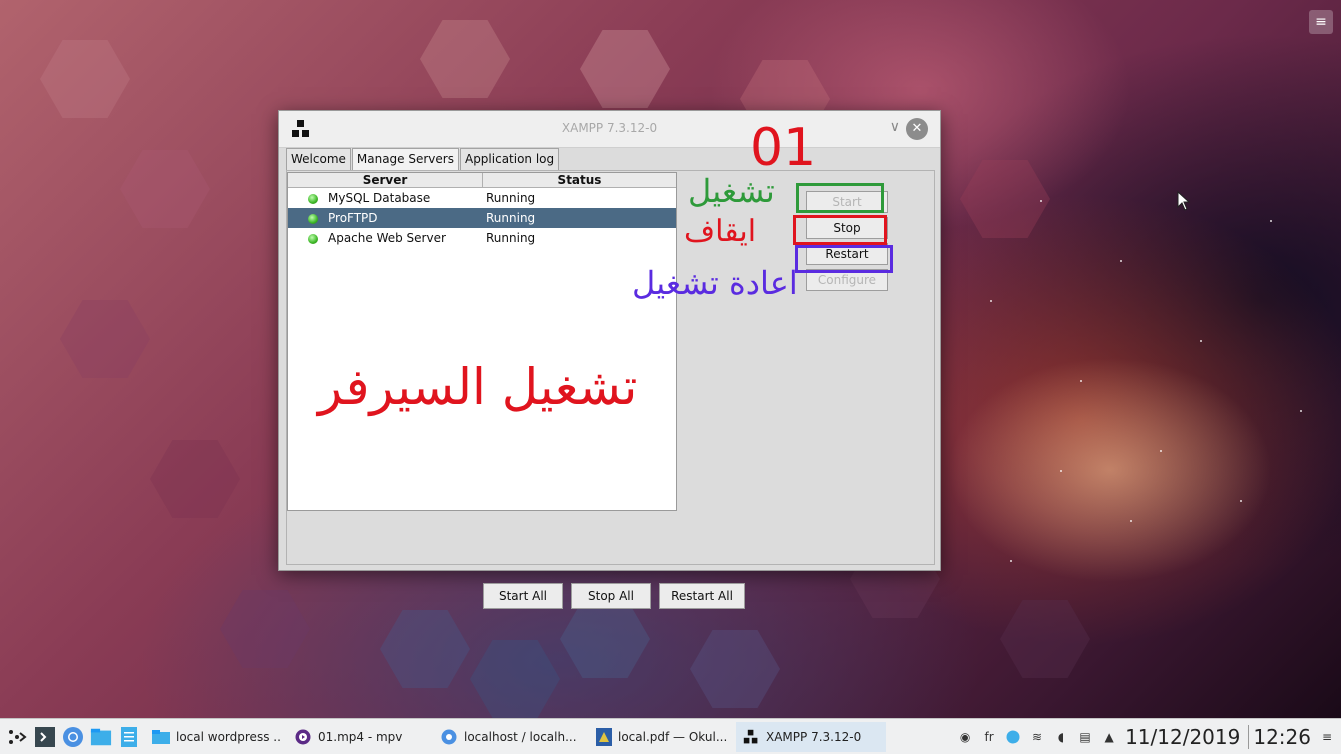  I want to click on mouse-cursor-icon, so click(1184, 201).